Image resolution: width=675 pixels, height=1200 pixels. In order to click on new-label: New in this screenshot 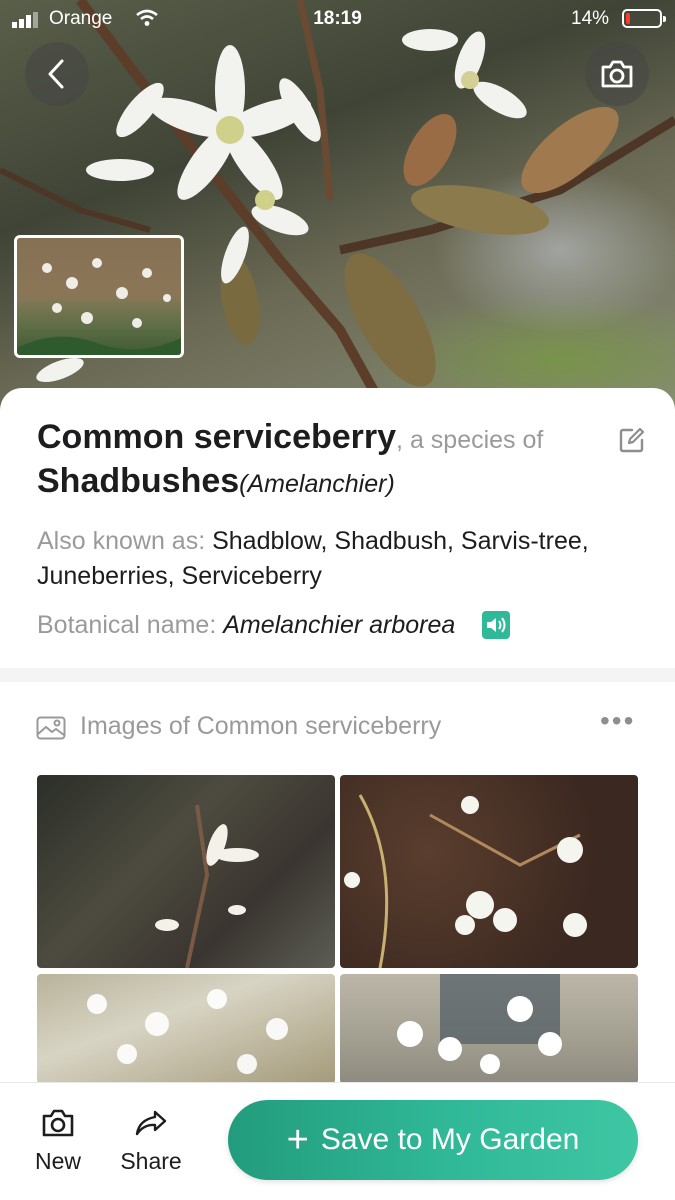, I will do `click(57, 1161)`.